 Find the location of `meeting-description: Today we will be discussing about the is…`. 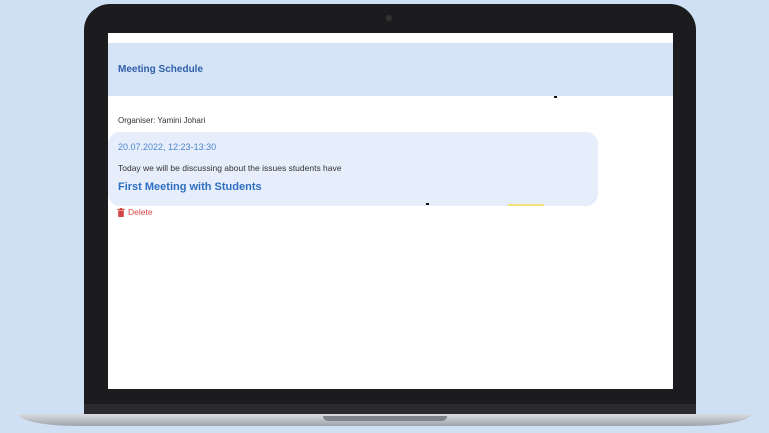

meeting-description: Today we will be discussing about the is… is located at coordinates (230, 168).